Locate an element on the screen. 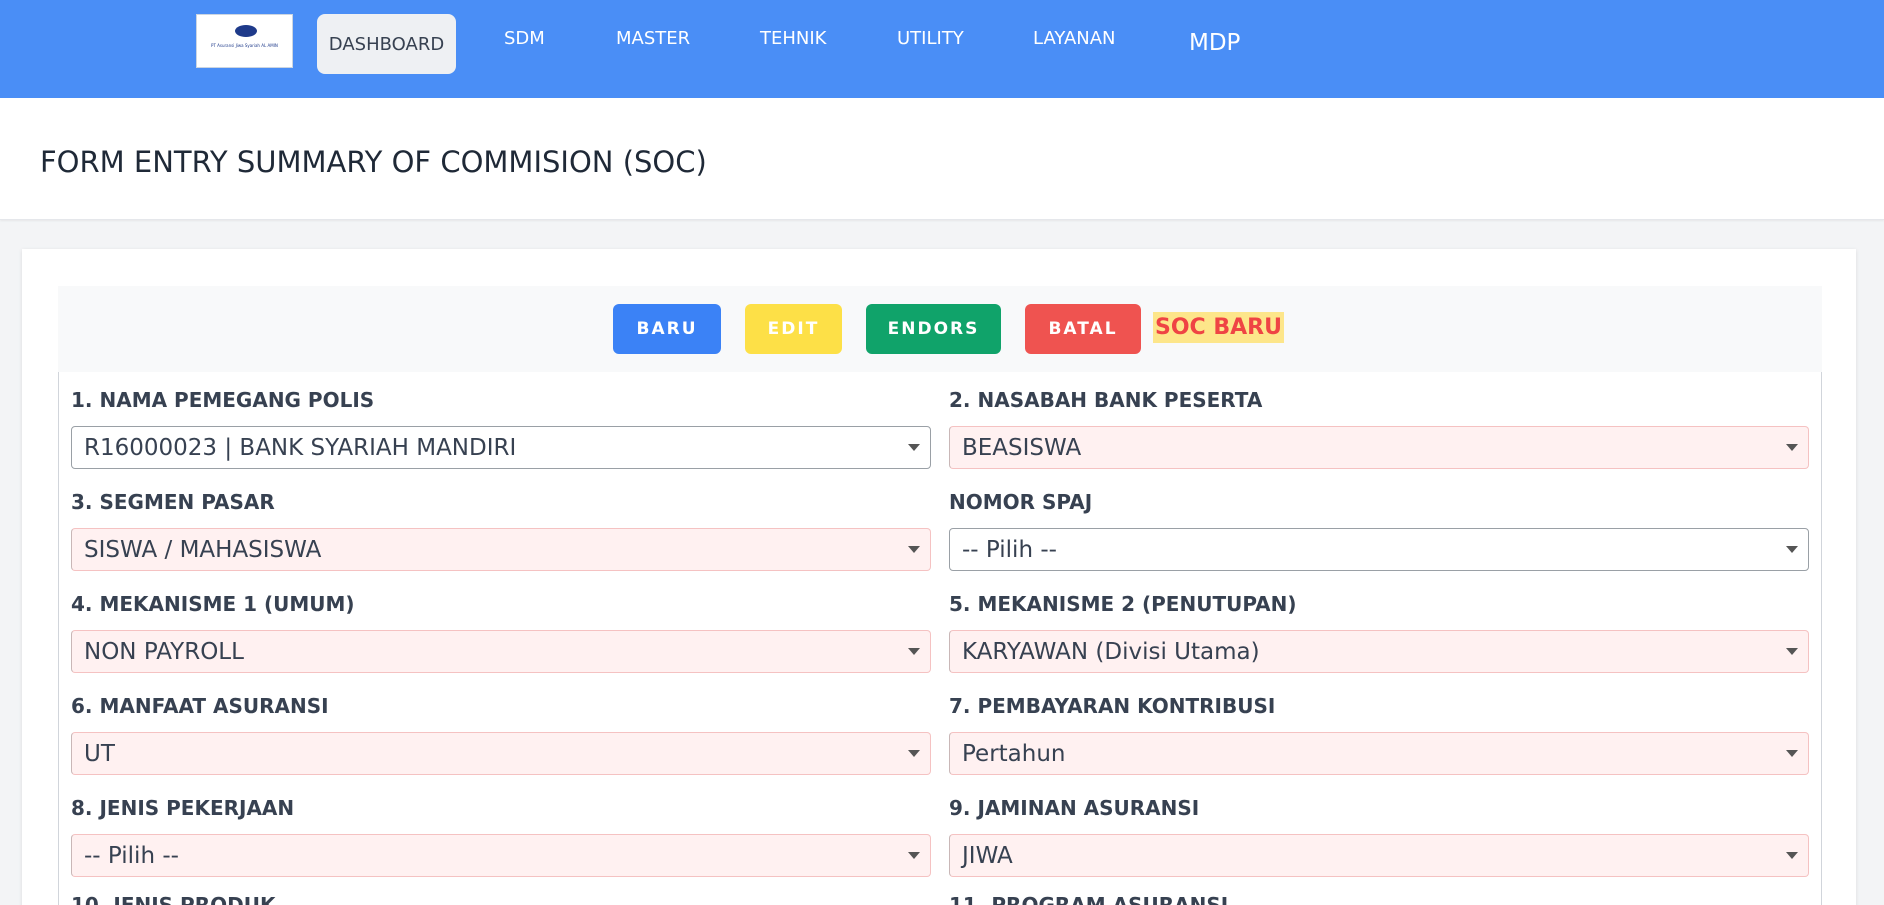 This screenshot has width=1884, height=905. field-label-nomor-spaj: NOMOR SPAJ is located at coordinates (1021, 502).